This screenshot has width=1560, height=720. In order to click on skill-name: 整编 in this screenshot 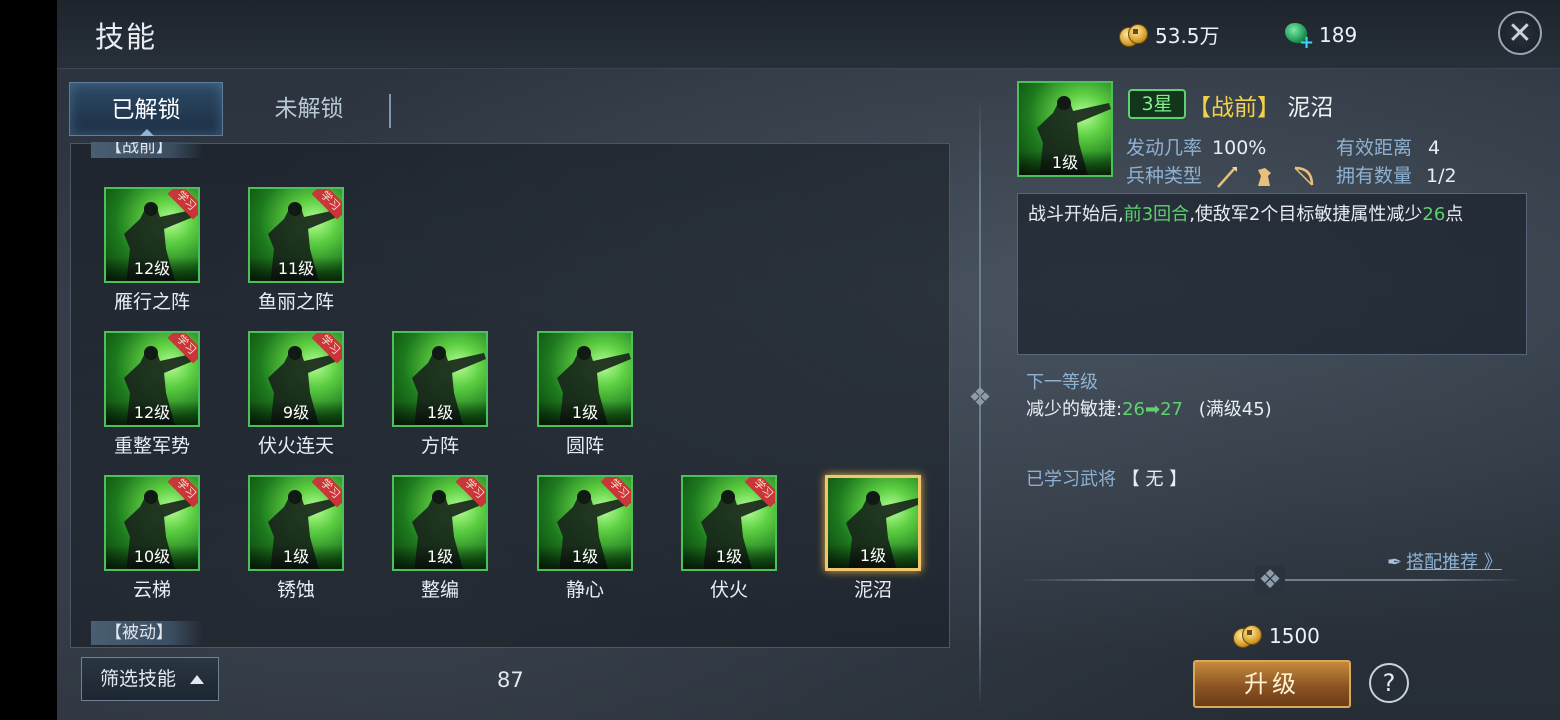, I will do `click(439, 590)`.